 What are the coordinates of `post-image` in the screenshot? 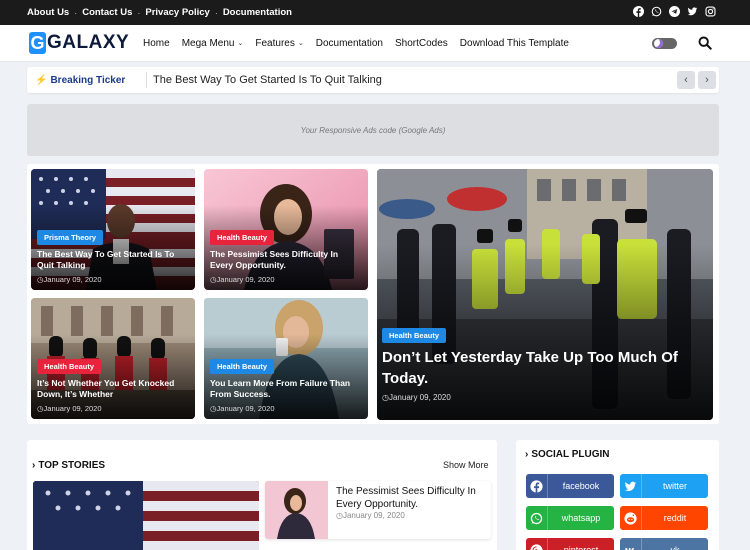 It's located at (146, 515).